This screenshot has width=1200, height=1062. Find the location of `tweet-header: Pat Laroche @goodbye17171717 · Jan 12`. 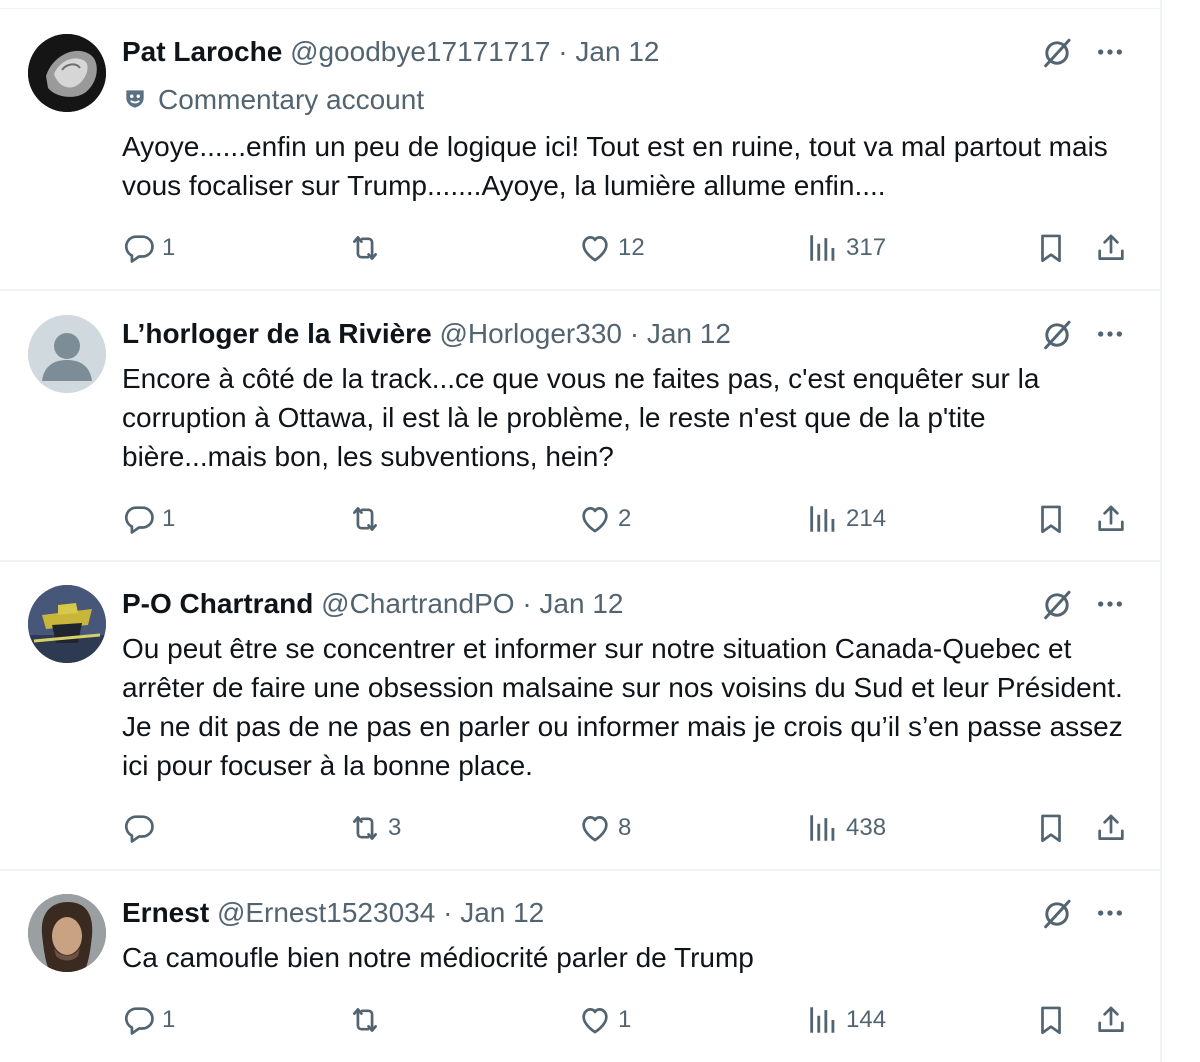

tweet-header: Pat Laroche @goodbye17171717 · Jan 12 is located at coordinates (621, 52).